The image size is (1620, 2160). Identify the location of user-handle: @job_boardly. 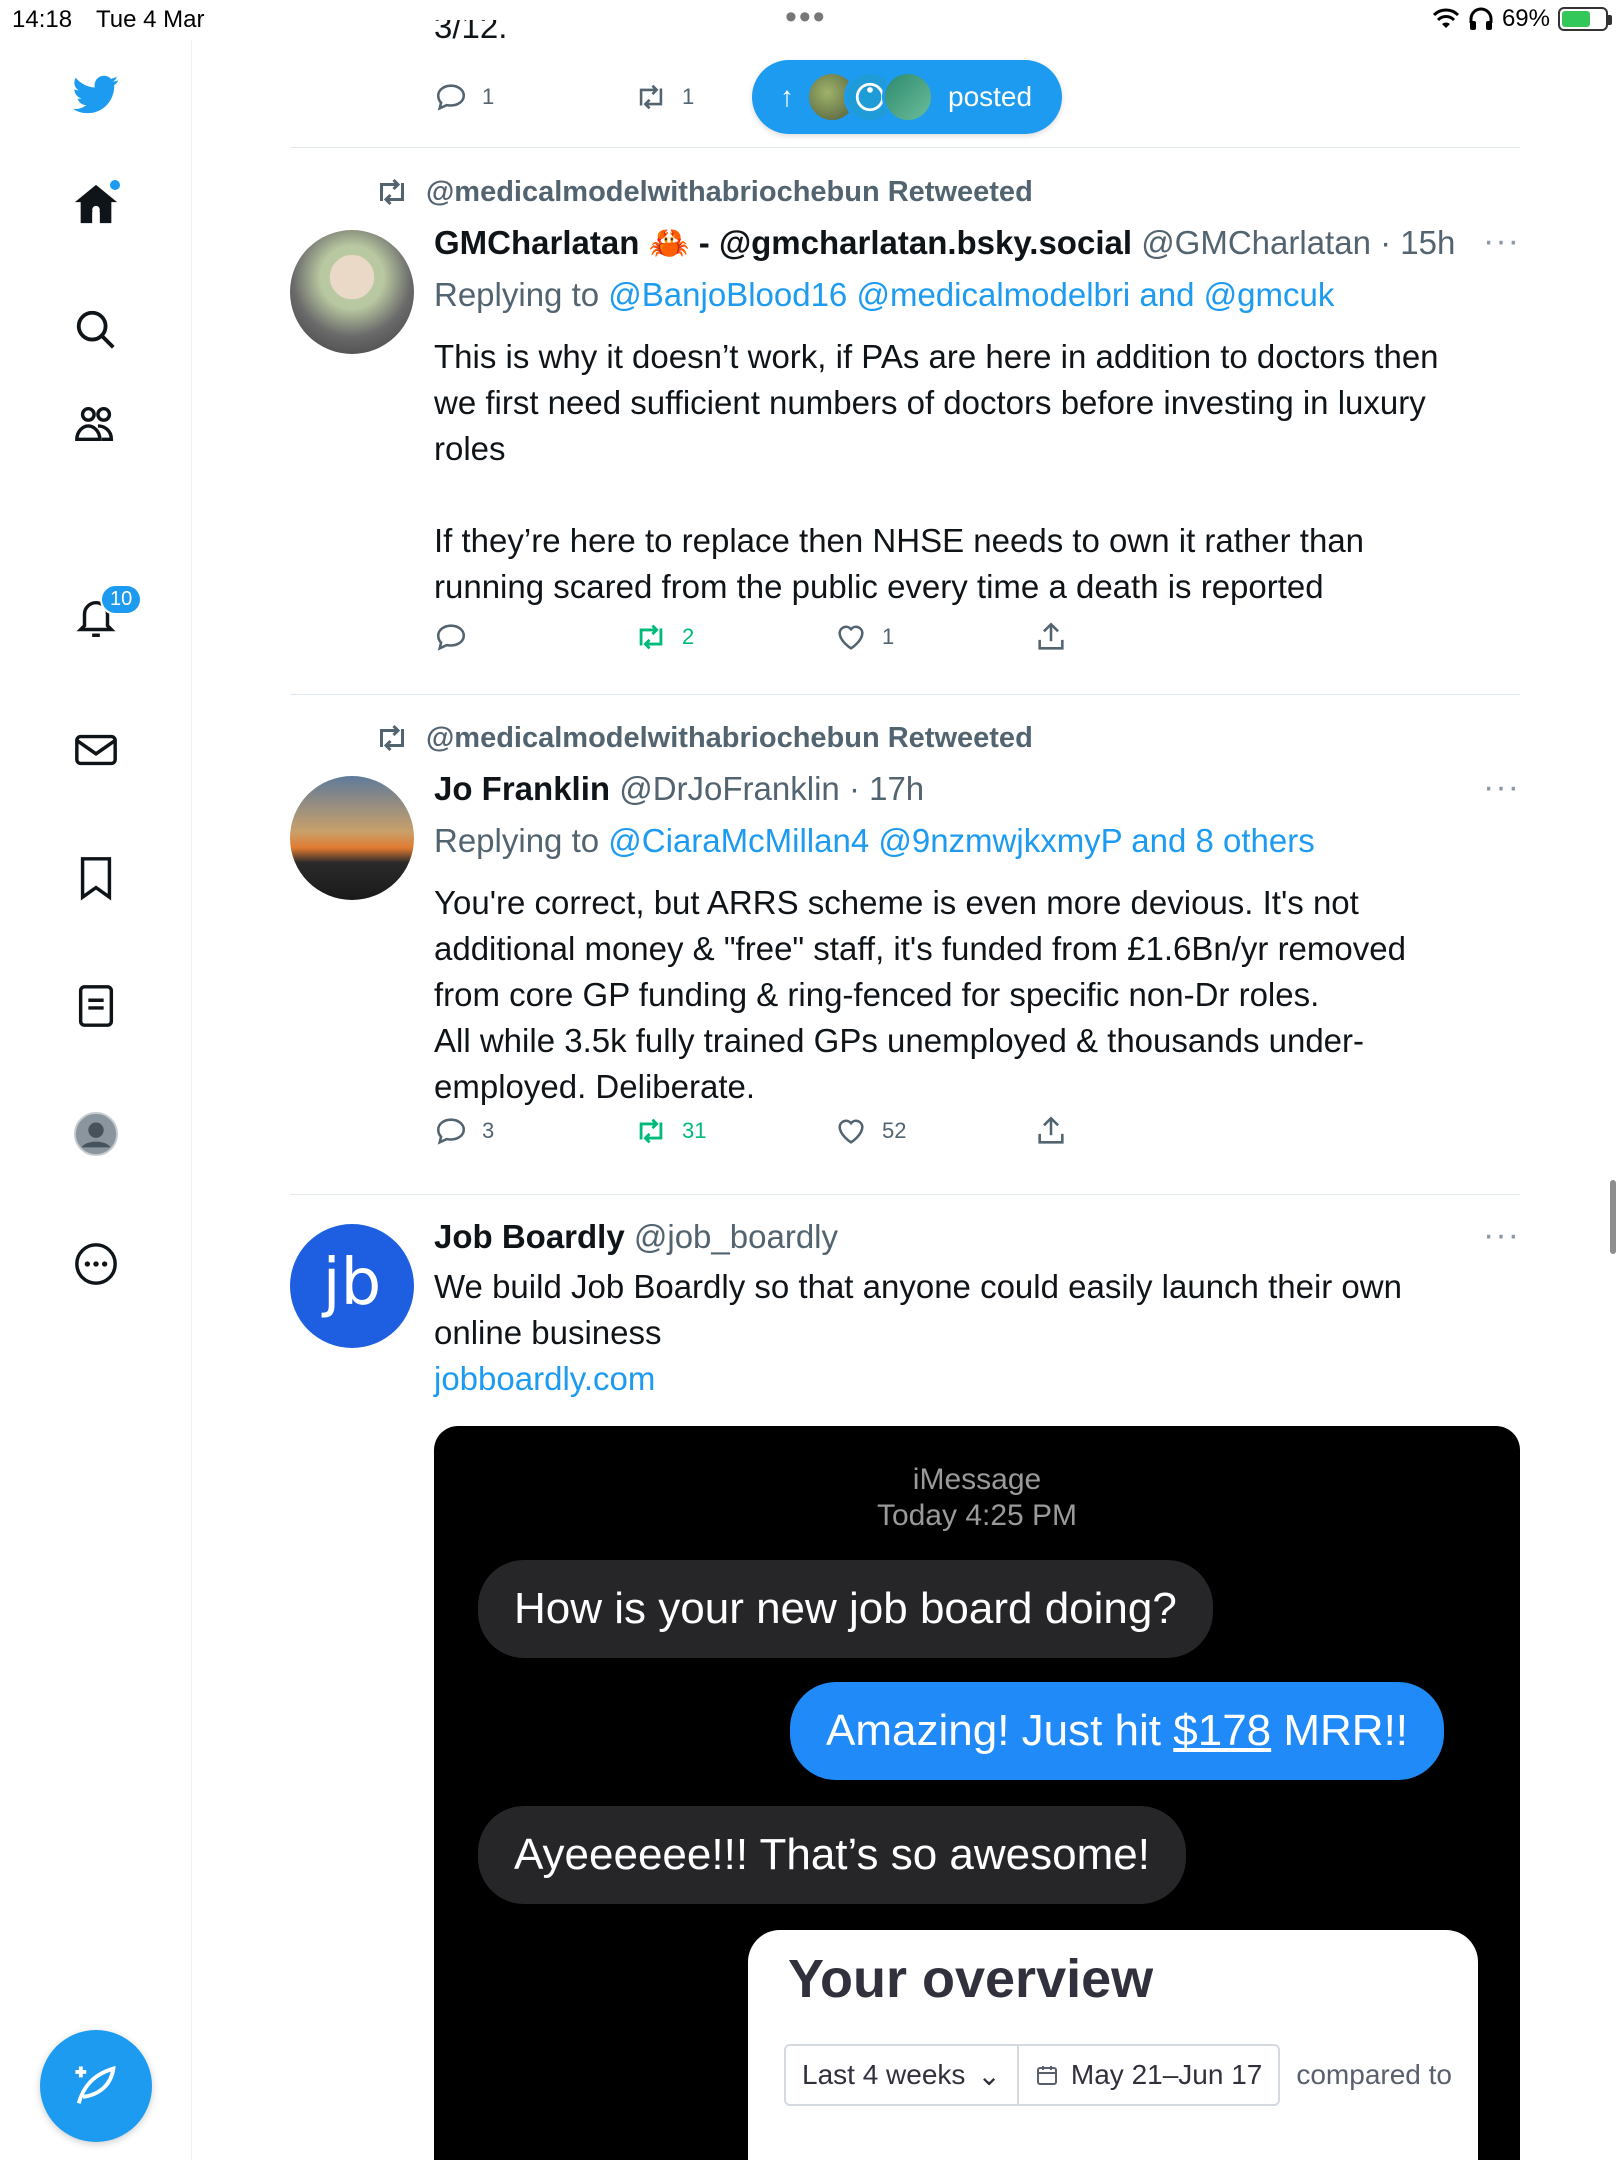
(736, 1236).